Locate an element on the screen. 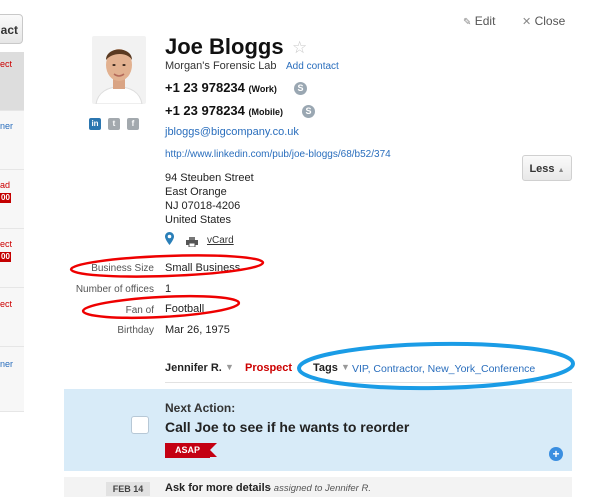 This screenshot has height=497, width=596. action-complete-checkbox is located at coordinates (140, 425).